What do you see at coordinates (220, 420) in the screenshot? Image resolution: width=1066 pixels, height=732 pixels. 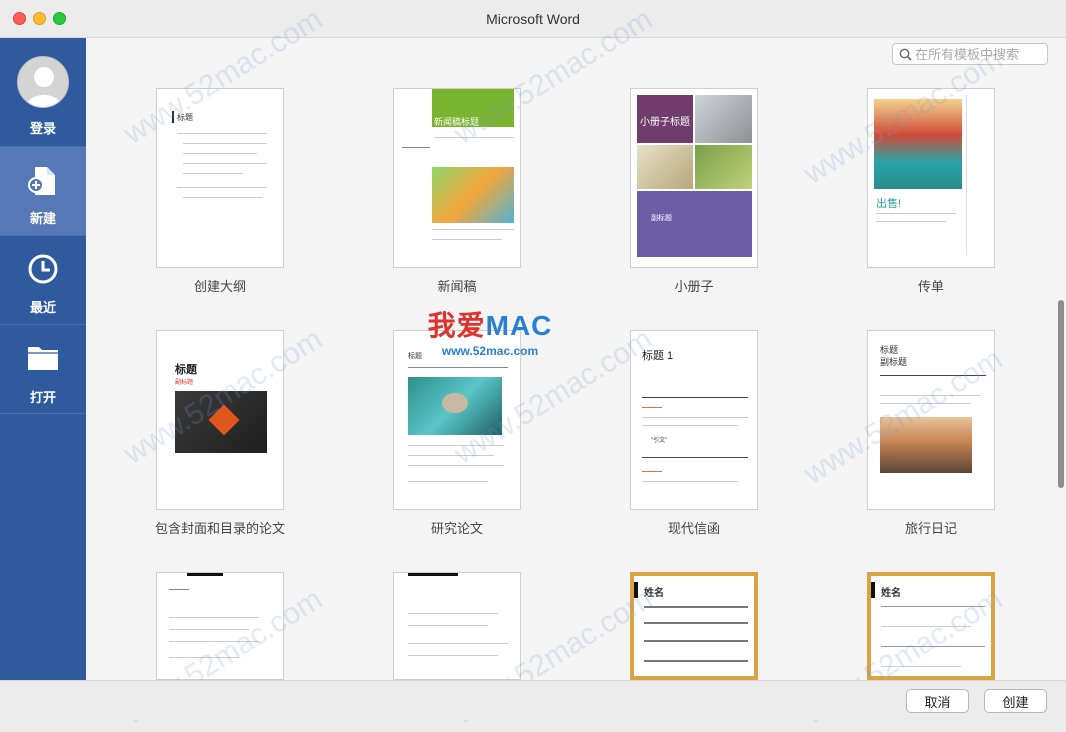 I see `template-paper-with-cover: 标题 副标题` at bounding box center [220, 420].